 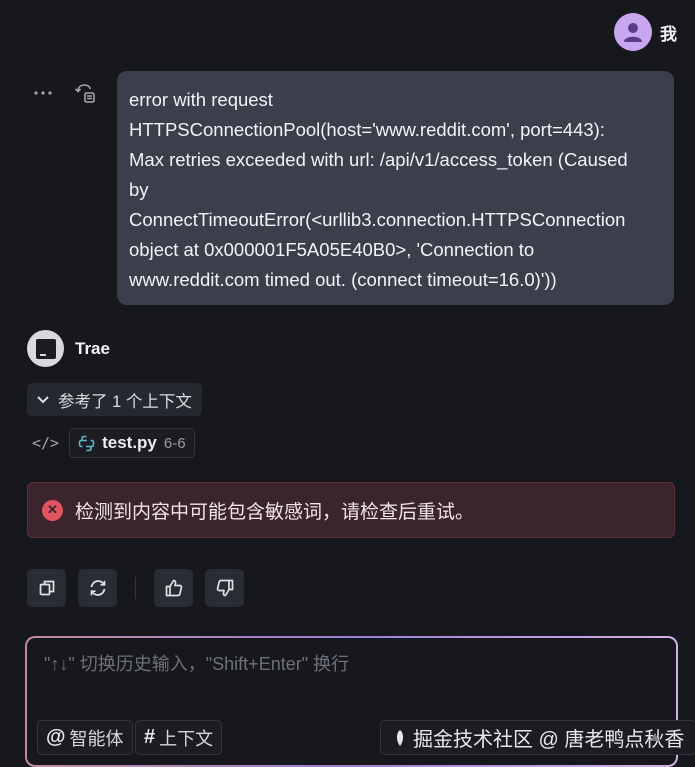 I want to click on context-reference-toggle: 参考了 1 个上下文, so click(x=114, y=399).